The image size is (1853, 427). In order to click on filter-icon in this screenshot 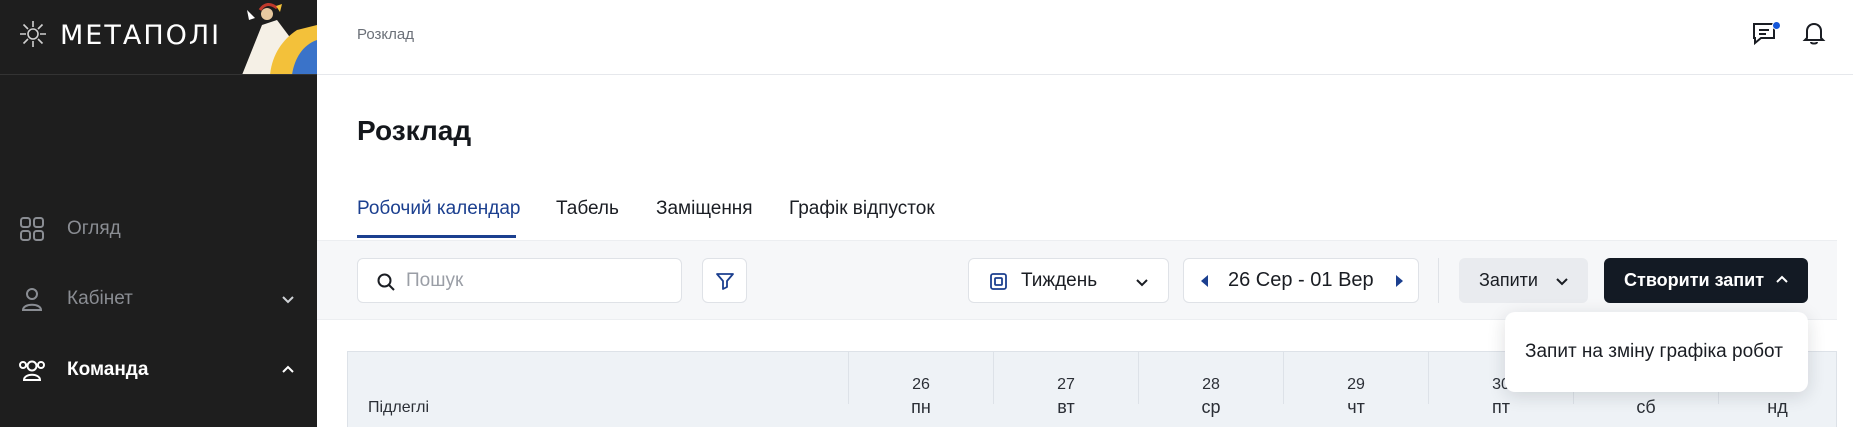, I will do `click(725, 281)`.